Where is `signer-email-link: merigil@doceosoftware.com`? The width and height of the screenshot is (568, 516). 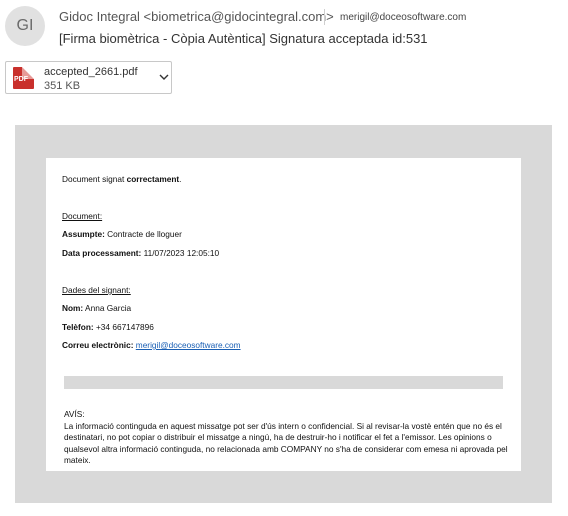 signer-email-link: merigil@doceosoftware.com is located at coordinates (188, 345).